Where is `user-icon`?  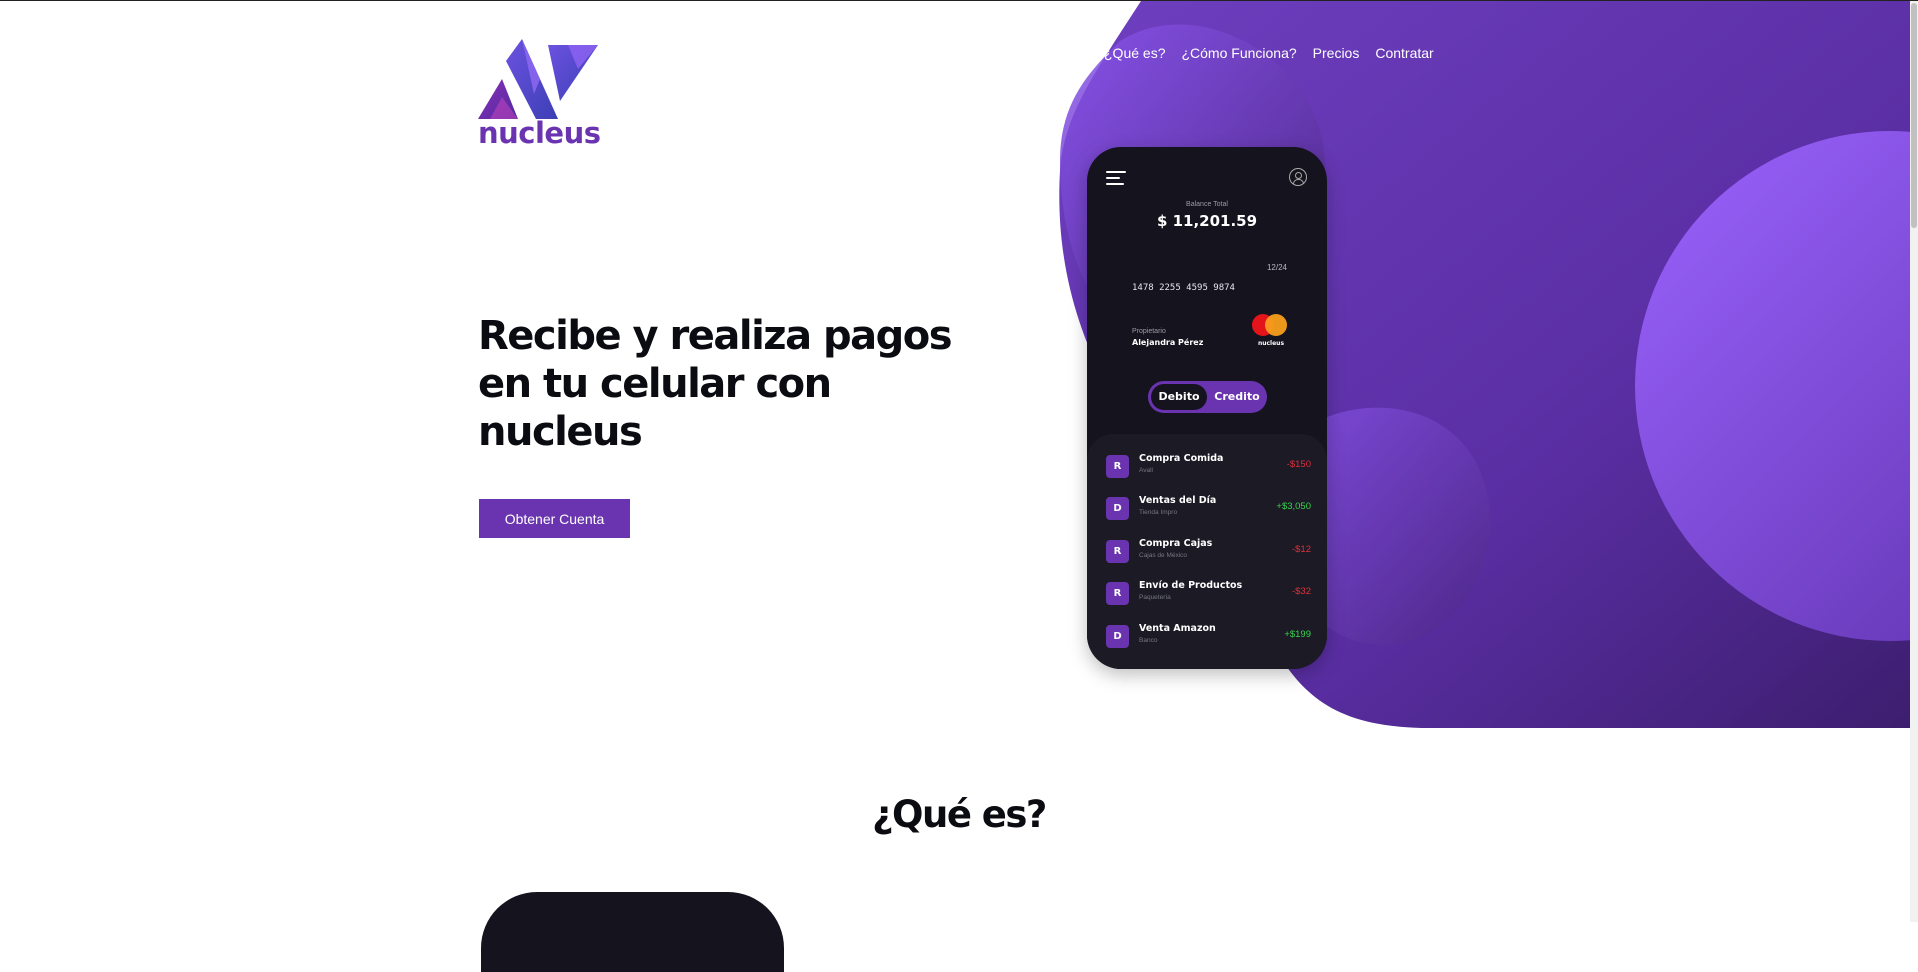
user-icon is located at coordinates (1298, 177).